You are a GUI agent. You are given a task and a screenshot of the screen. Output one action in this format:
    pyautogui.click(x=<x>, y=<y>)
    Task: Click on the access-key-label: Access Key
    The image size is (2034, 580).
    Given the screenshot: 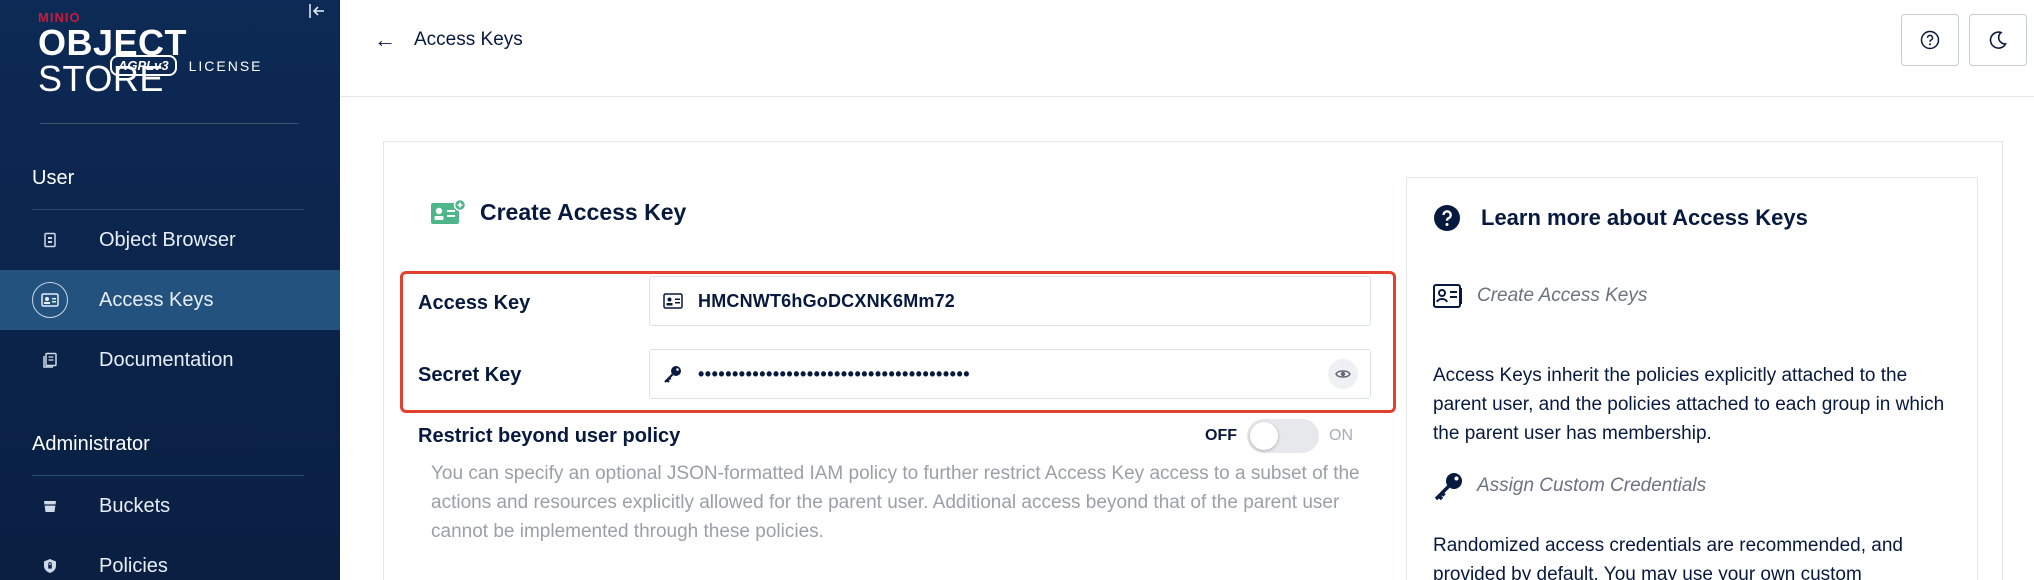 What is the action you would take?
    pyautogui.click(x=474, y=303)
    